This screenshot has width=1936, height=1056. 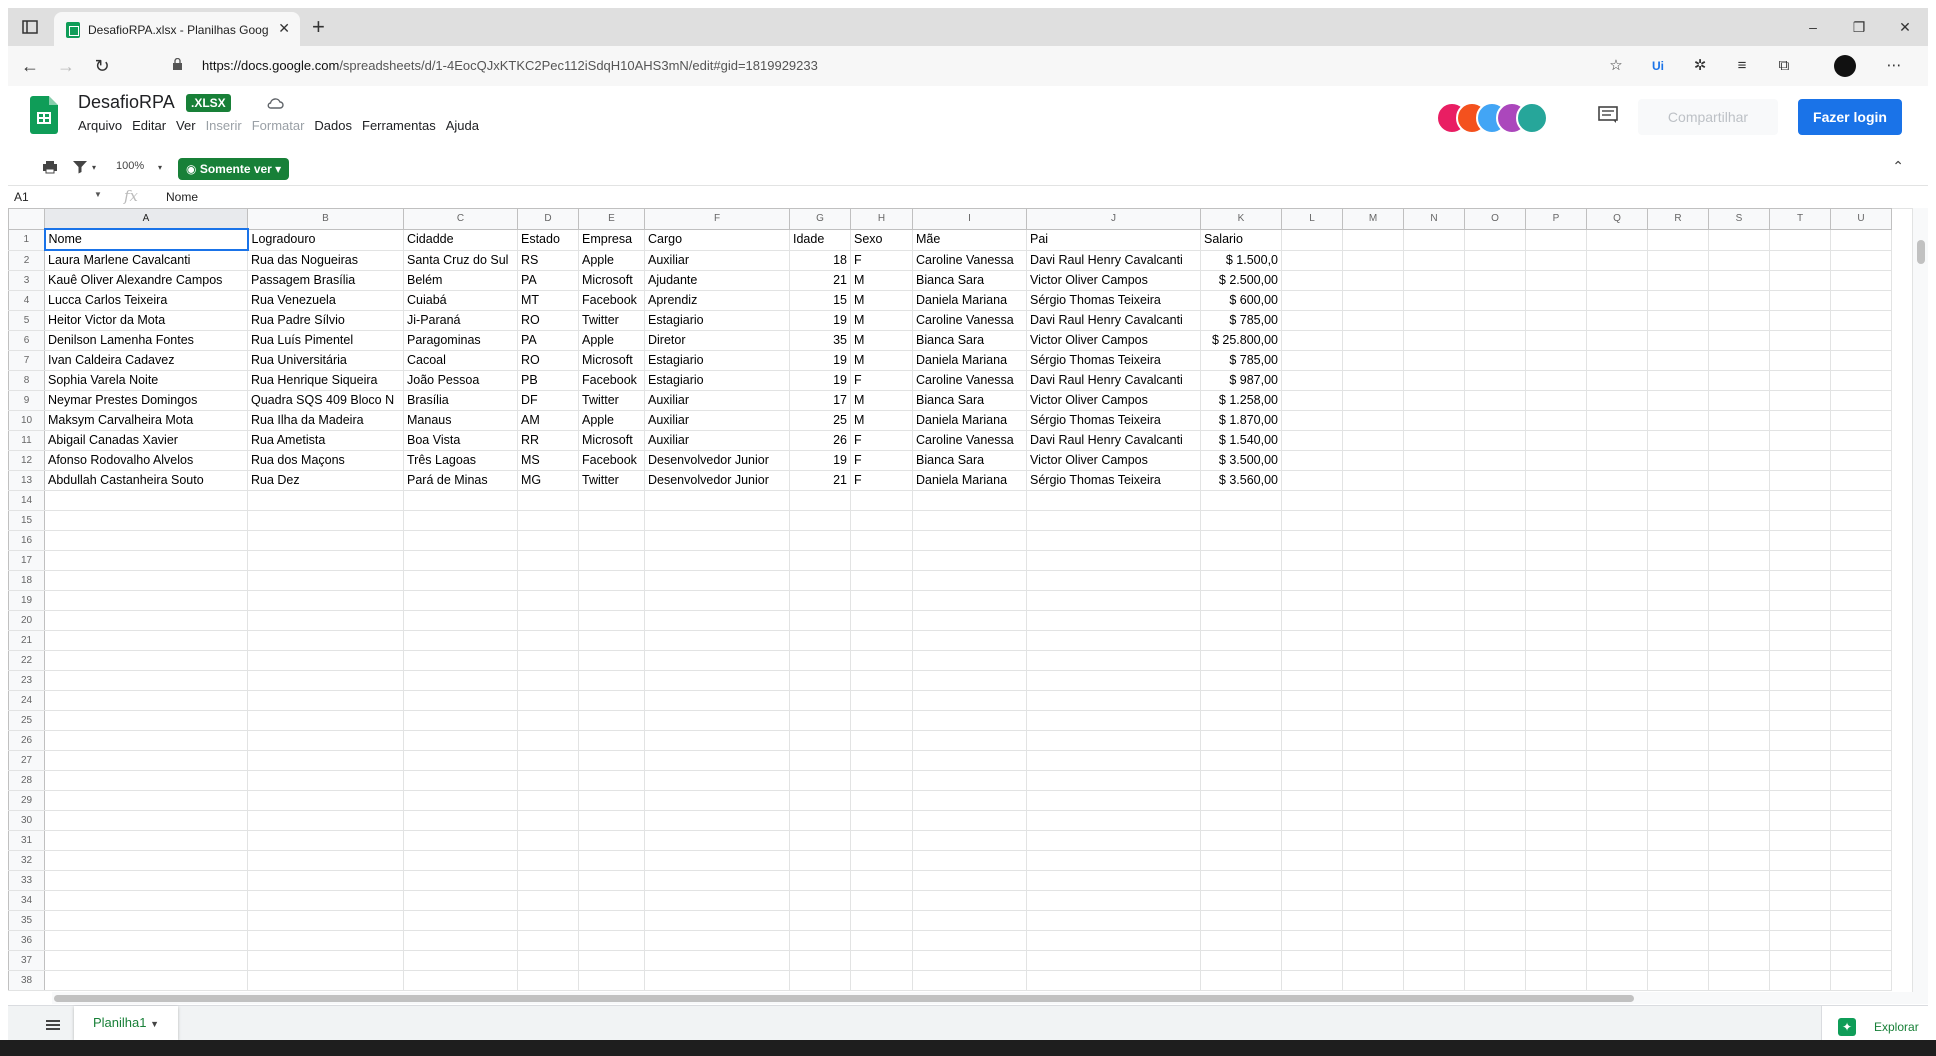 I want to click on browser-tab: DesafioRPA.xlsx - Planilhas Goog ✕, so click(x=177, y=29).